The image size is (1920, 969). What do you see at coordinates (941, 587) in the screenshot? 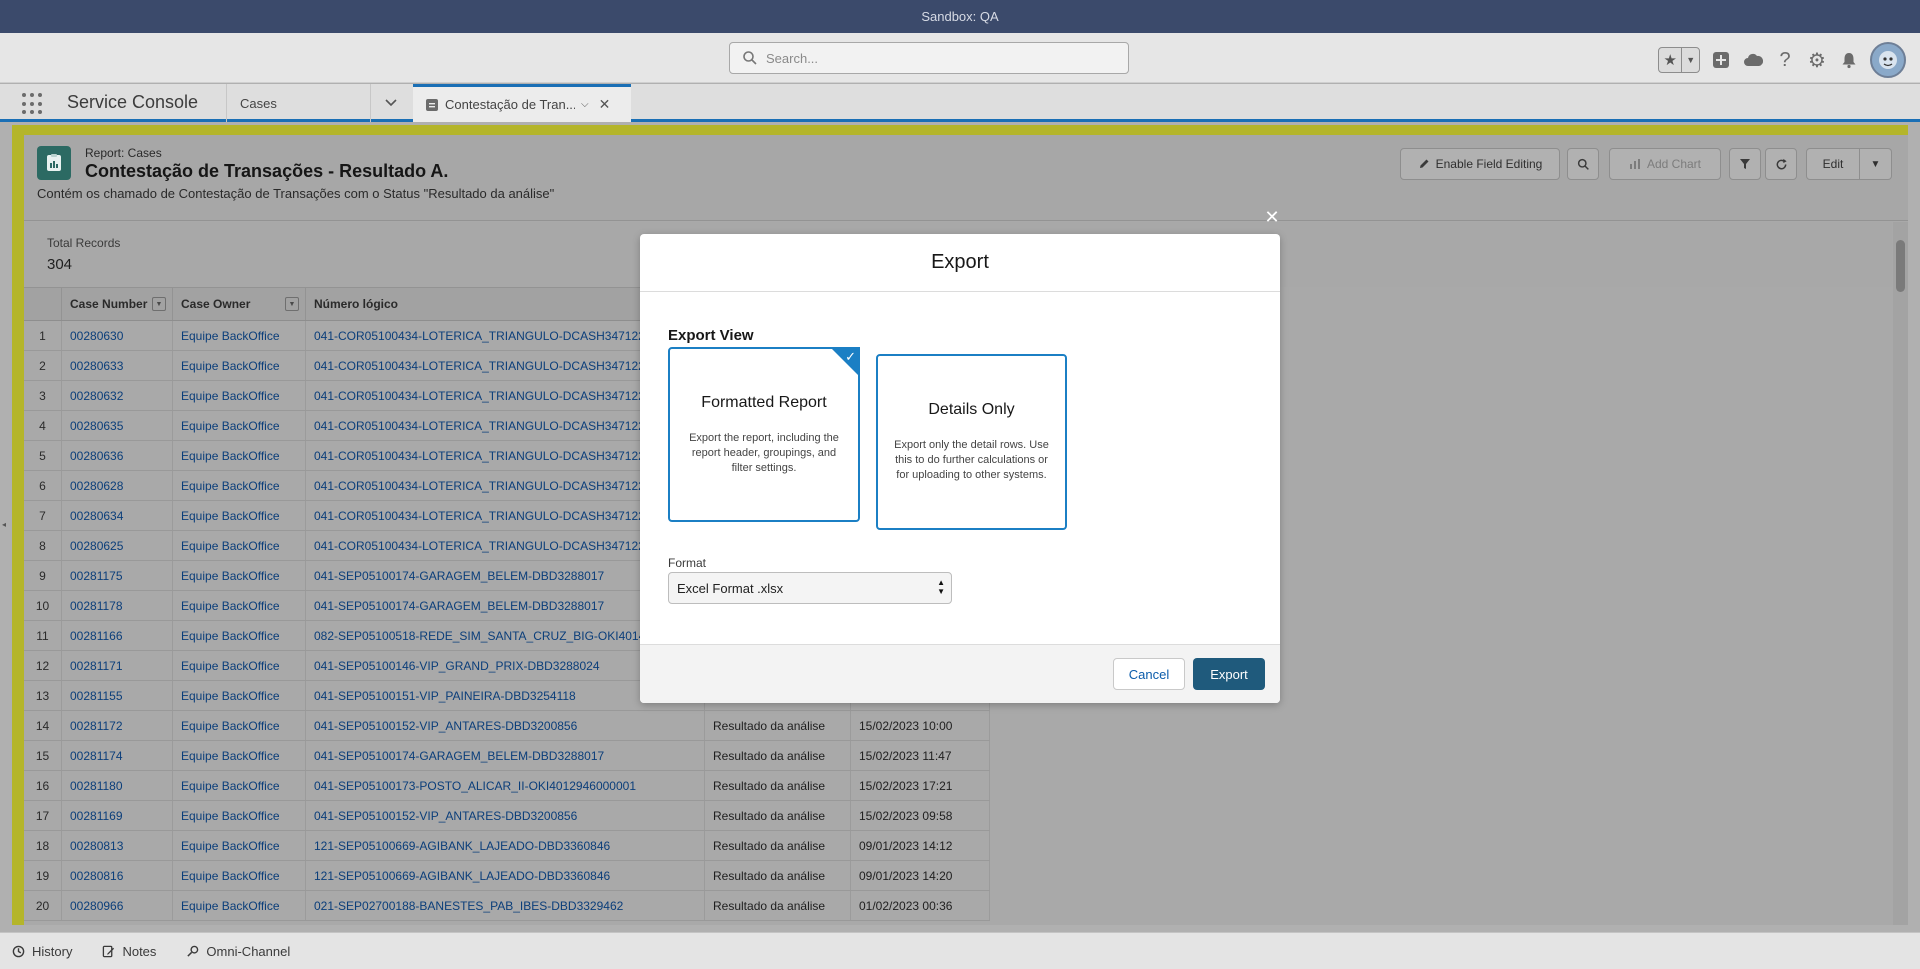
I see `select-arrows-icon: ▲ ▼` at bounding box center [941, 587].